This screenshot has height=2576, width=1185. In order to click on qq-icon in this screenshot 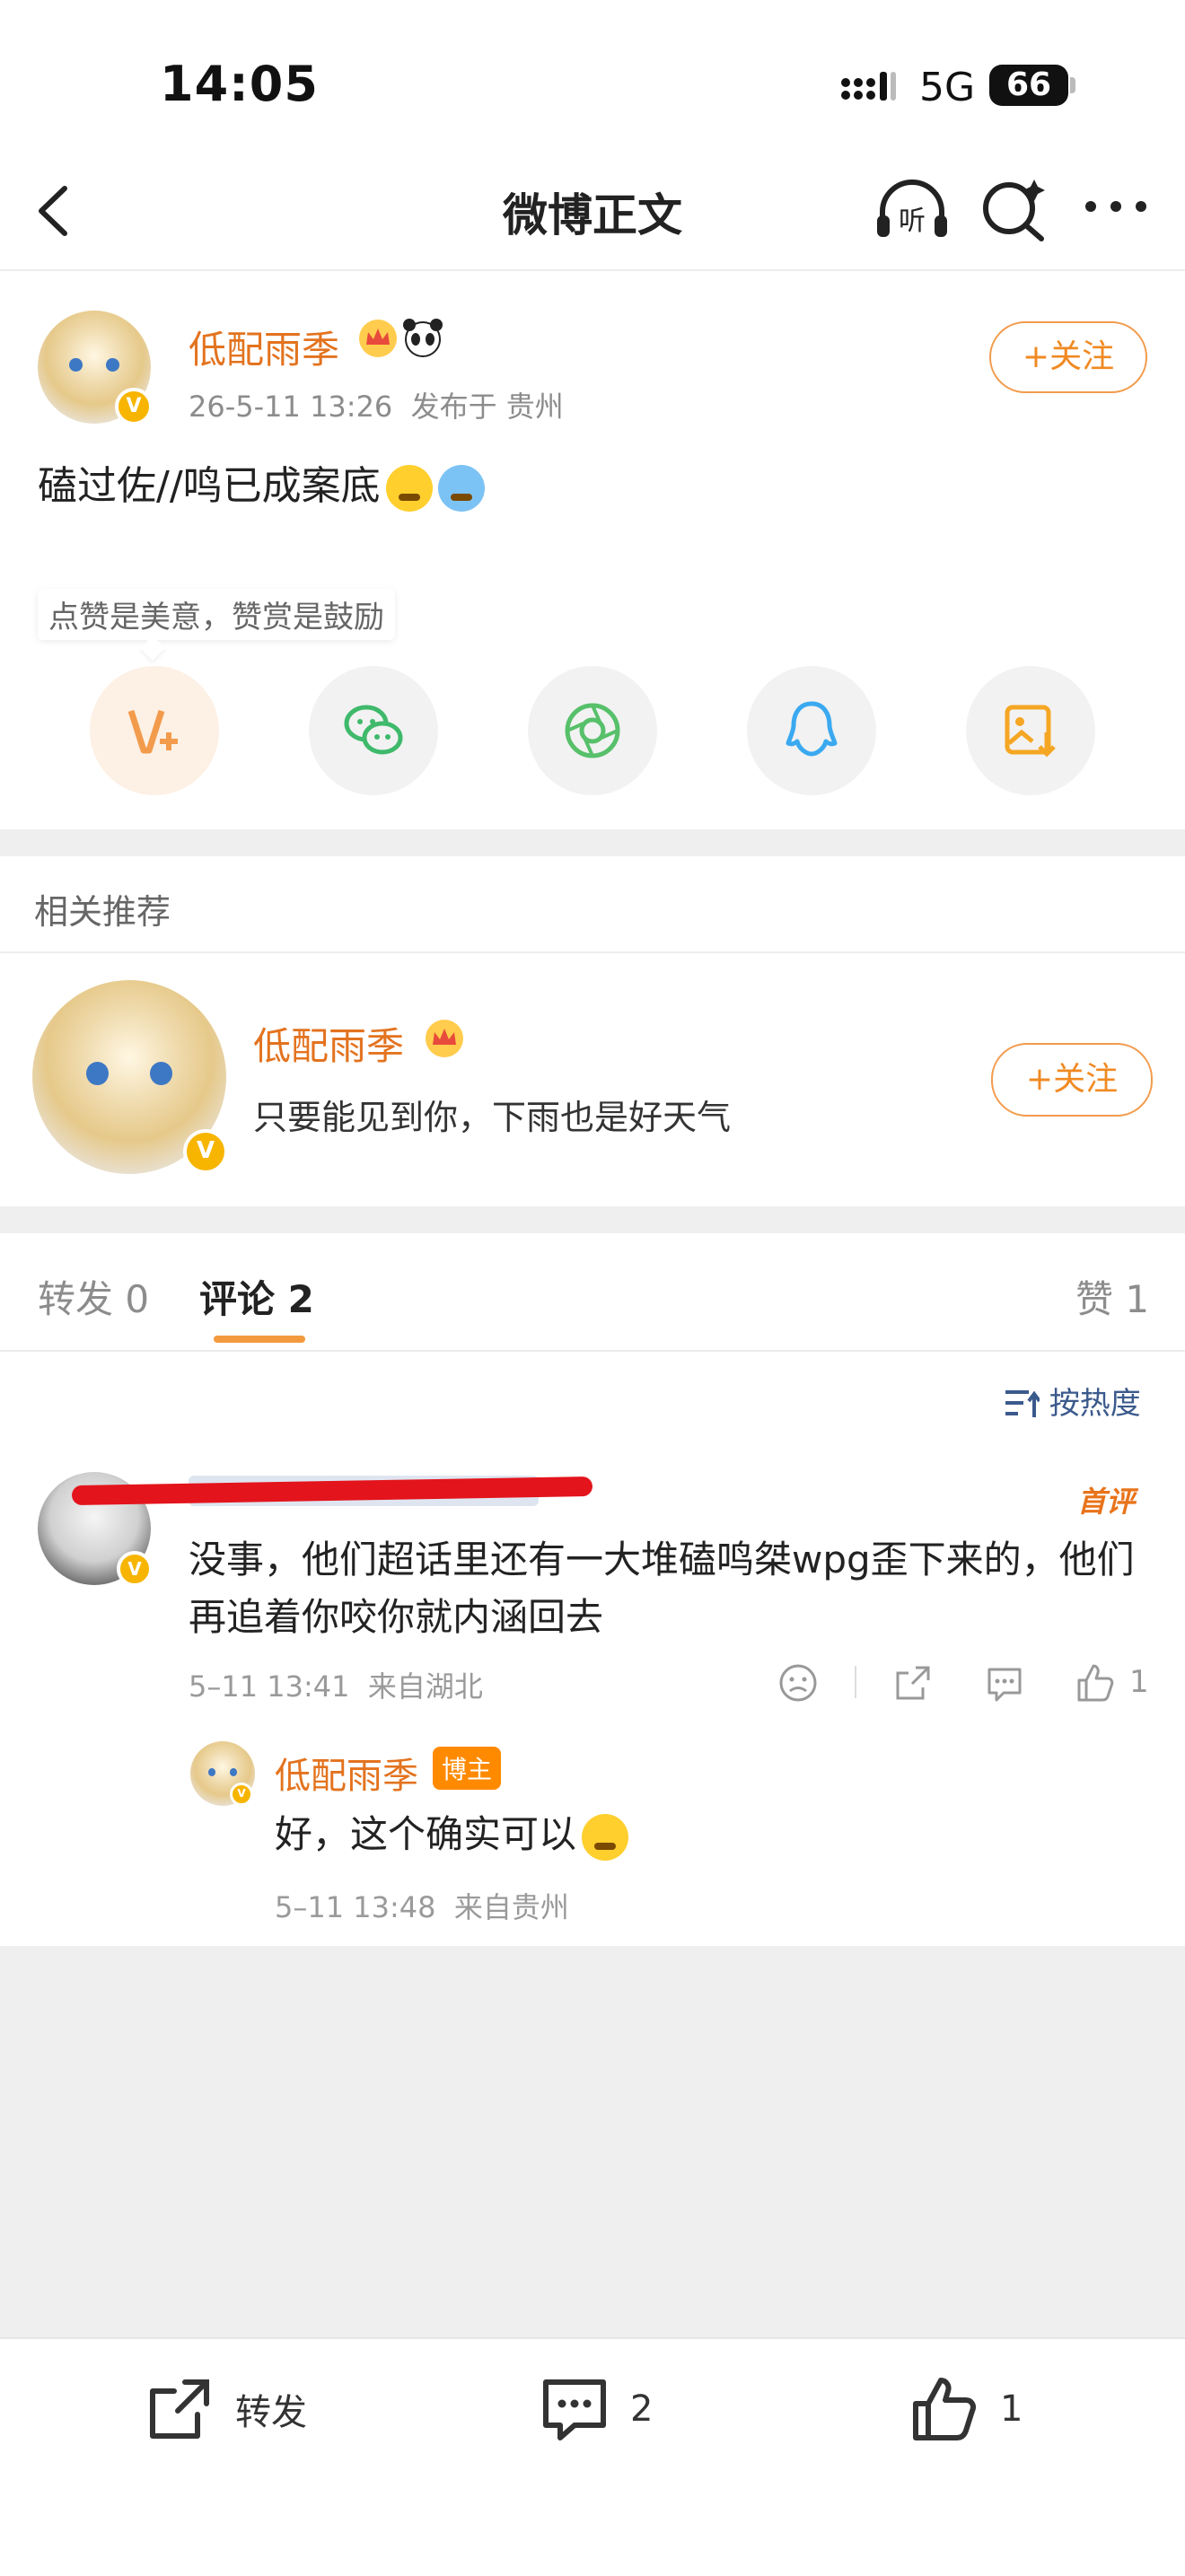, I will do `click(812, 729)`.